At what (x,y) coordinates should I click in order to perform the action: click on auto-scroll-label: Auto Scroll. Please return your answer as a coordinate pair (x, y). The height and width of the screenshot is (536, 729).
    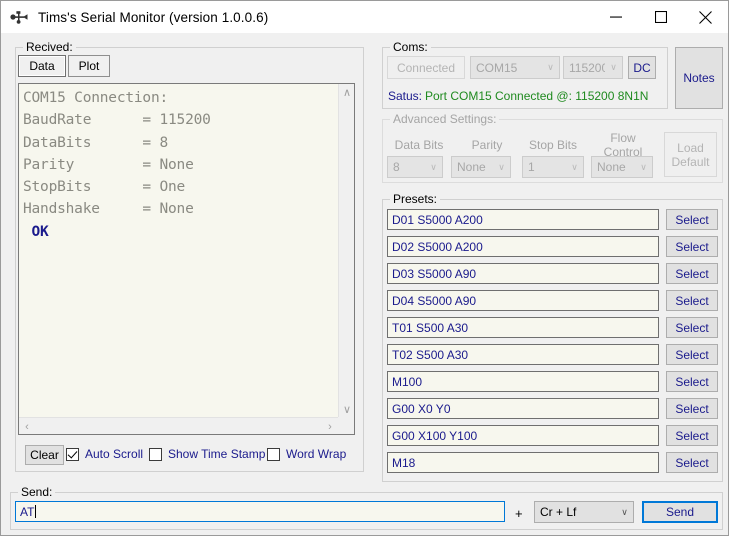
    Looking at the image, I should click on (114, 454).